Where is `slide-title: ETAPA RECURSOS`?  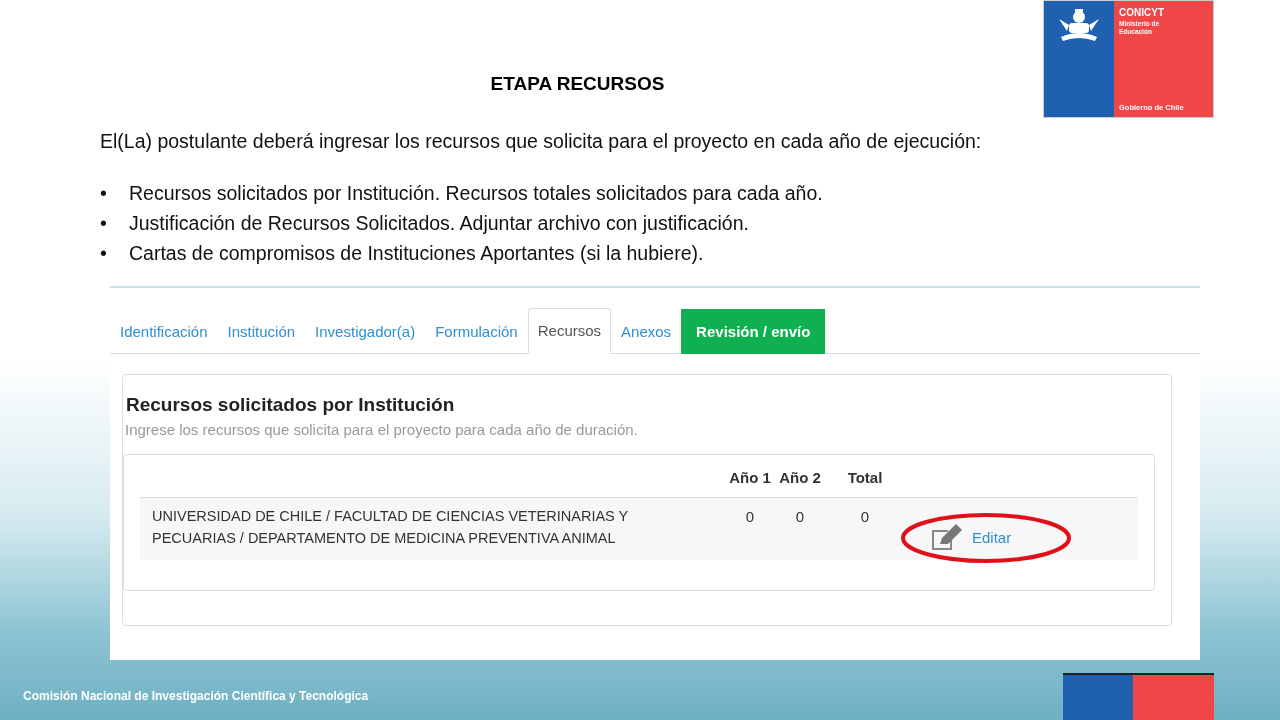 slide-title: ETAPA RECURSOS is located at coordinates (577, 84).